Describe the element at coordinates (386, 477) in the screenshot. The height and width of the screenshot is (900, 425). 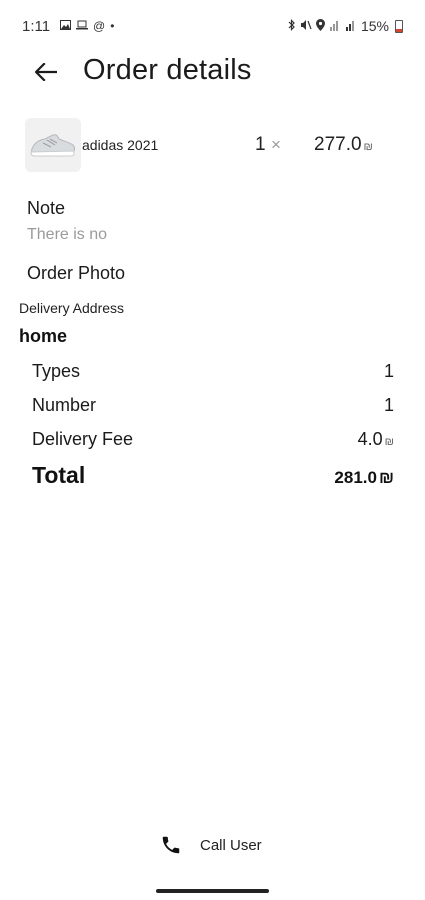
I see `total-currency: ₪` at that location.